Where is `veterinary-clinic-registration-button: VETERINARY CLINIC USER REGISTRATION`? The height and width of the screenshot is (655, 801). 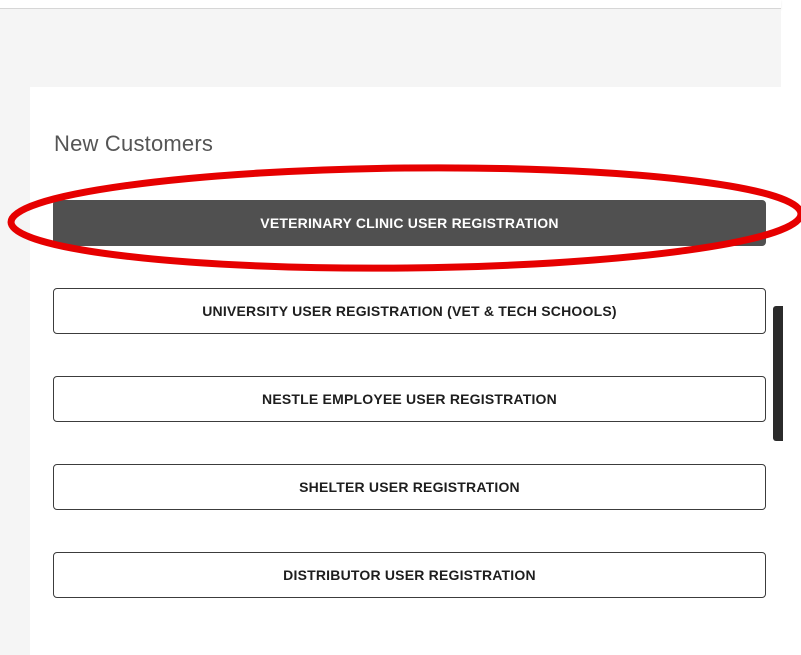 veterinary-clinic-registration-button: VETERINARY CLINIC USER REGISTRATION is located at coordinates (409, 223).